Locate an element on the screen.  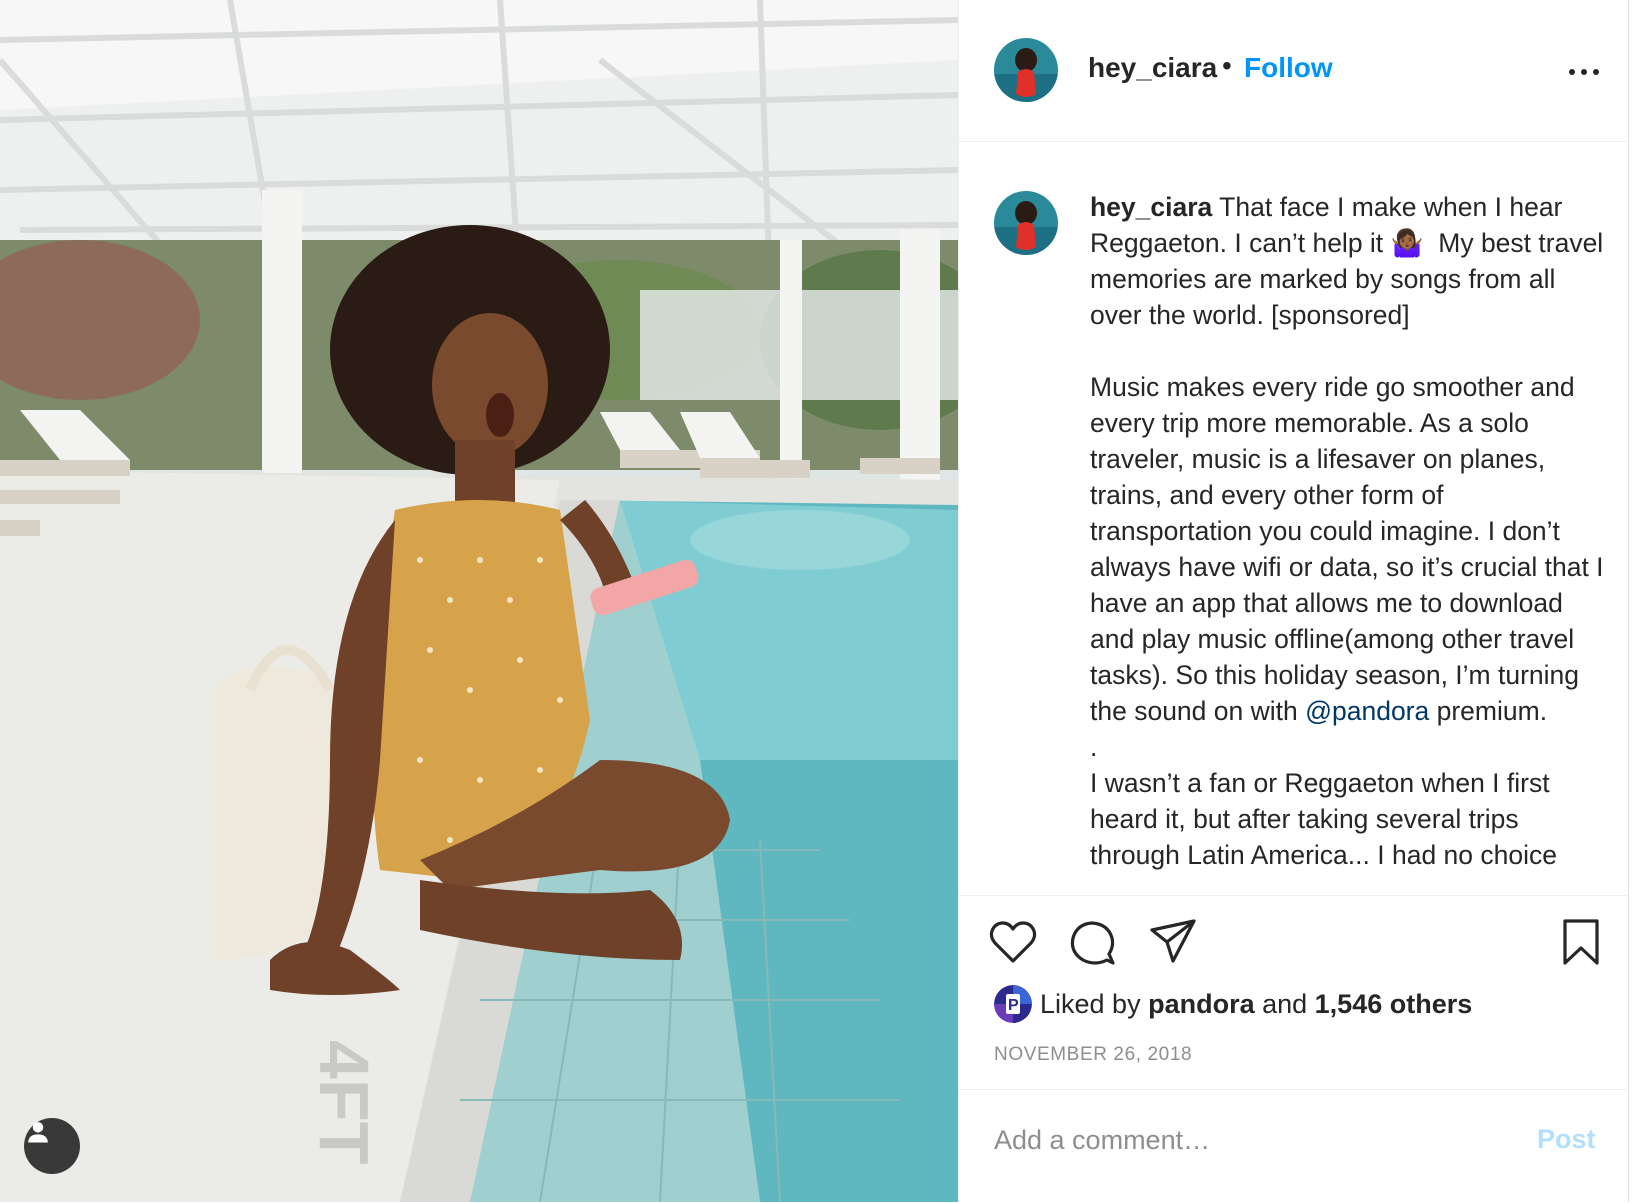
paper-plane-icon is located at coordinates (1173, 941).